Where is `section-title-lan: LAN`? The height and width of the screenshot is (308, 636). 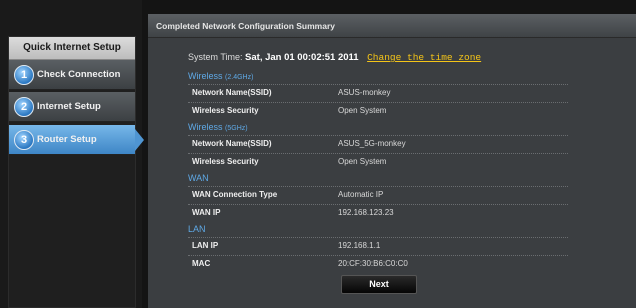 section-title-lan: LAN is located at coordinates (197, 229).